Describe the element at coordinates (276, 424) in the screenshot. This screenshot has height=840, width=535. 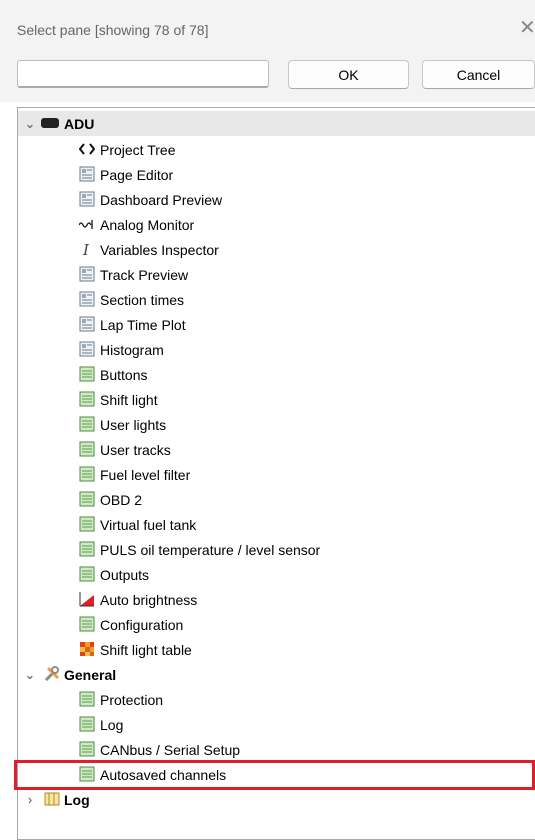
I see `tree-item: User lights` at that location.